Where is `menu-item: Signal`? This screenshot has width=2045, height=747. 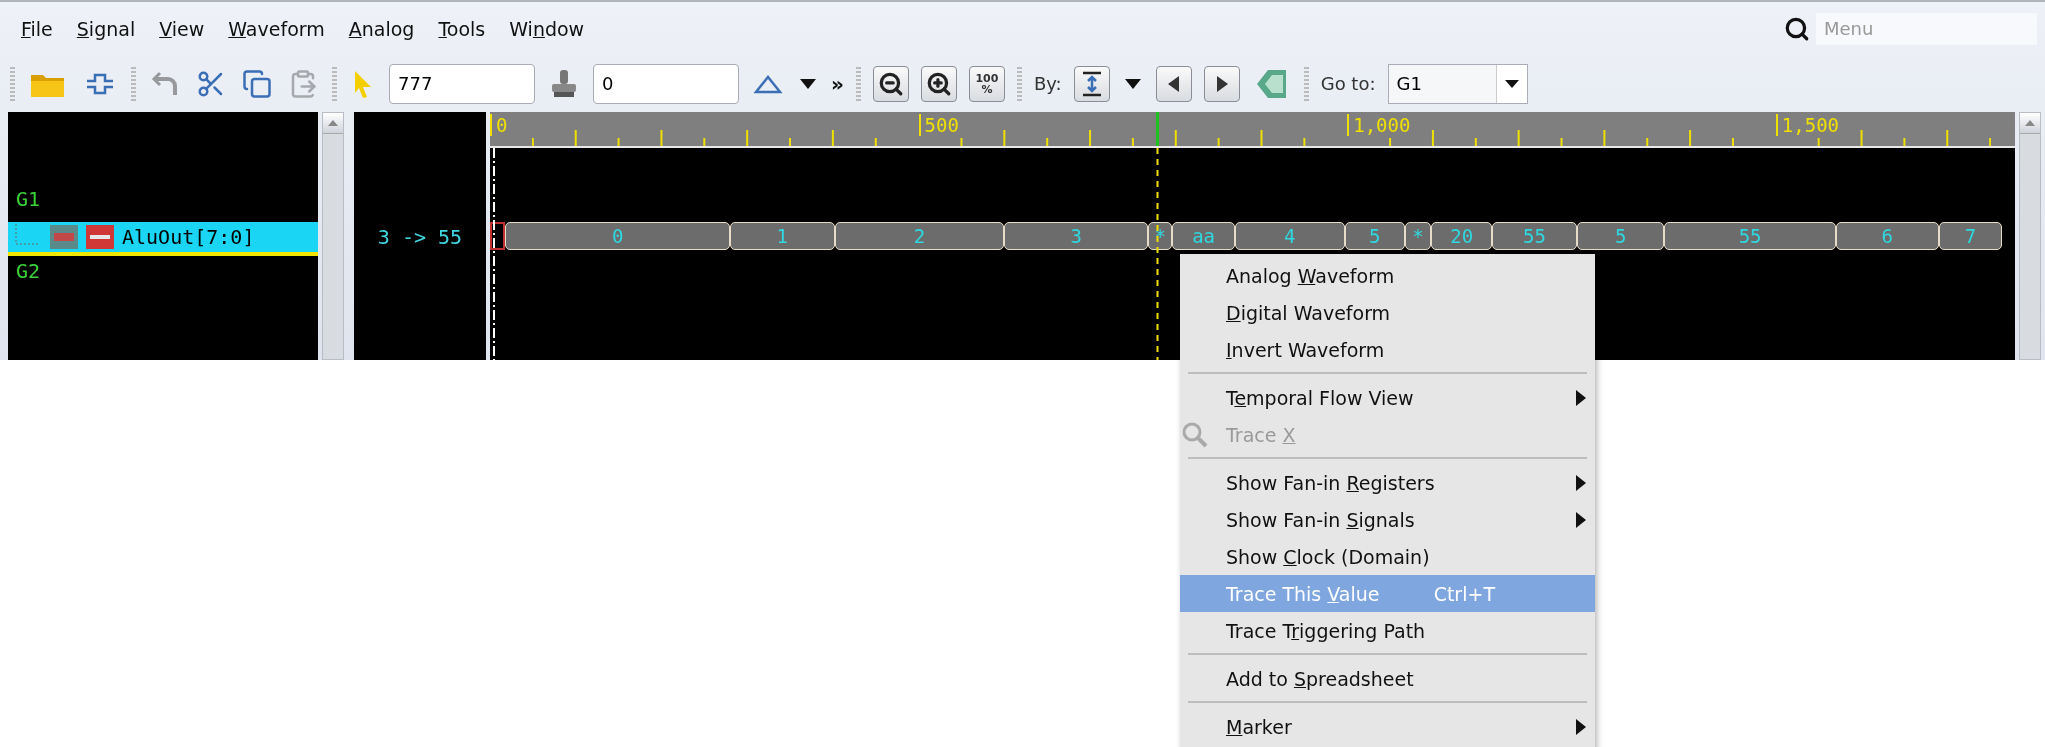 menu-item: Signal is located at coordinates (106, 28).